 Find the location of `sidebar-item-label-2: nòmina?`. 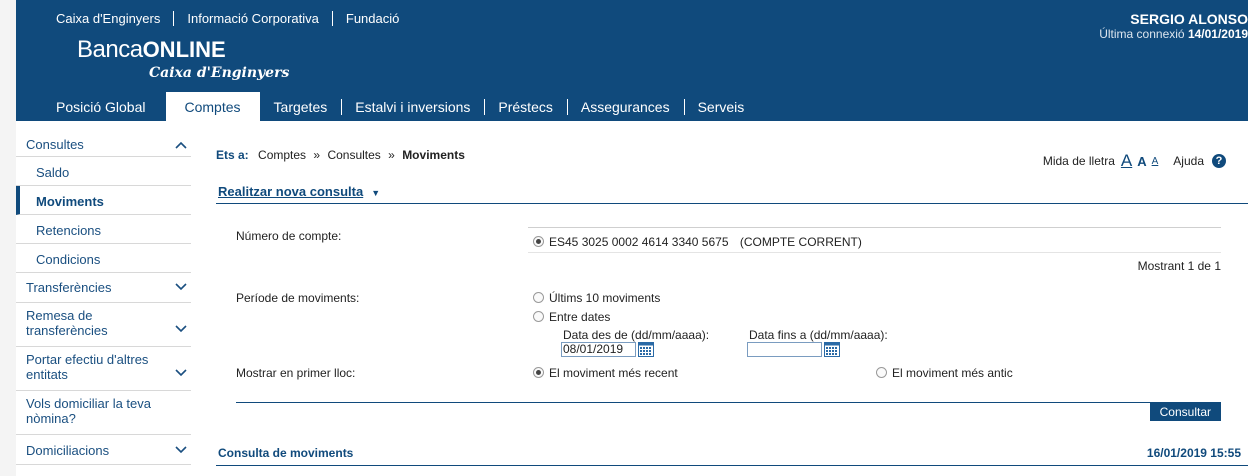

sidebar-item-label-2: nòmina? is located at coordinates (51, 418).